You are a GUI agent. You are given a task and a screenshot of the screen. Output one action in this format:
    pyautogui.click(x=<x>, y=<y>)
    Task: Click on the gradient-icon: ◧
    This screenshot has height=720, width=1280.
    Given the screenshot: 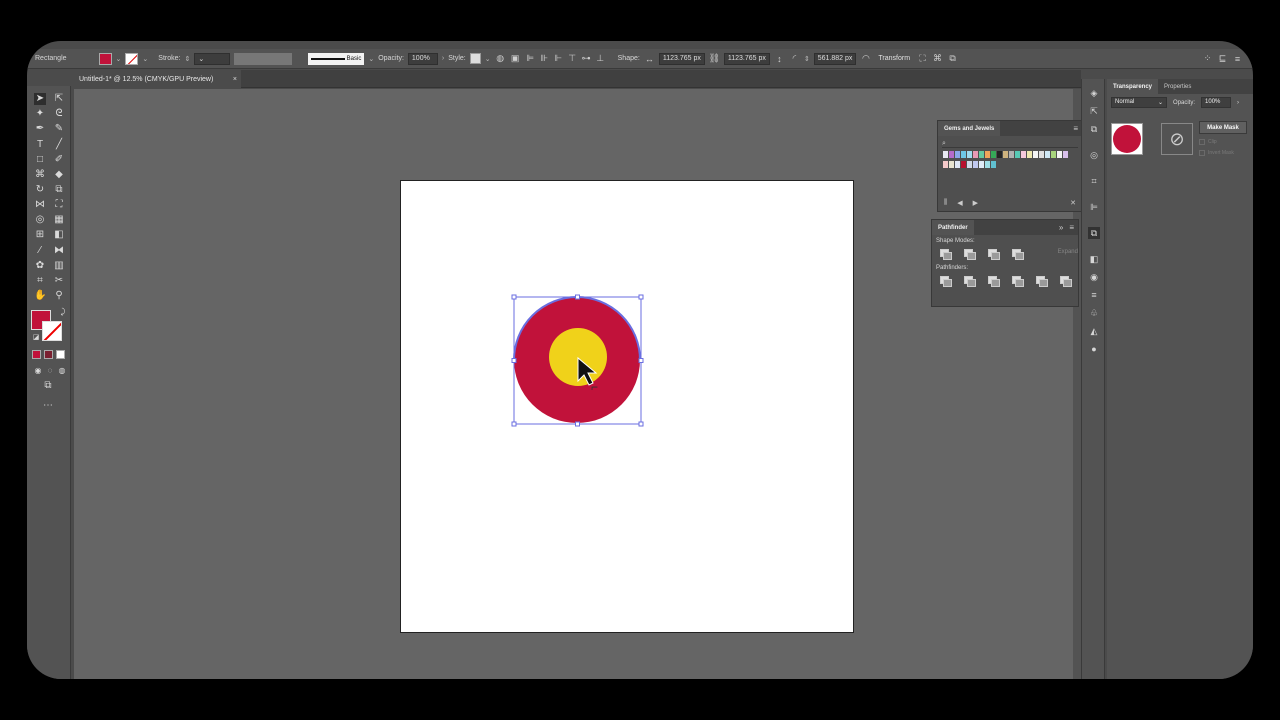 What is the action you would take?
    pyautogui.click(x=1094, y=259)
    